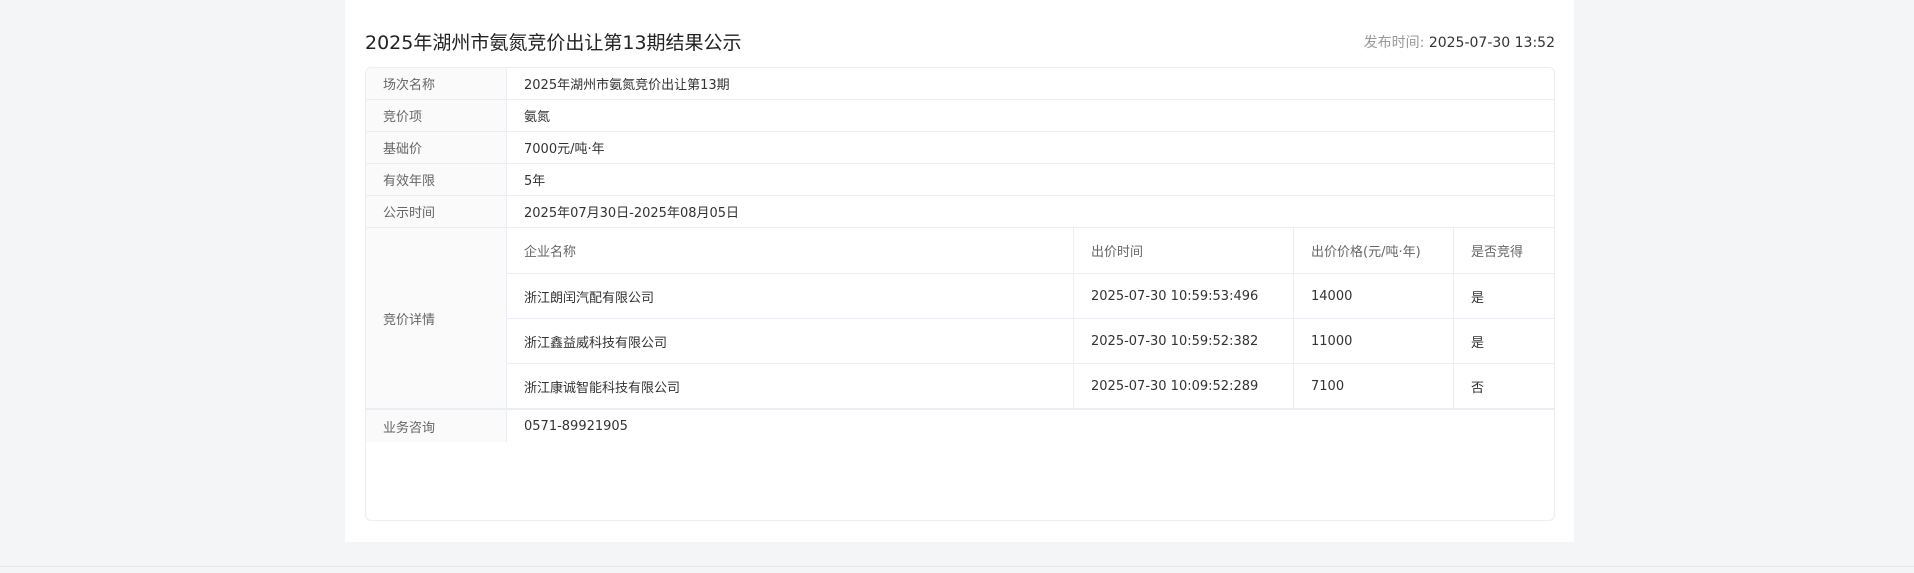 The image size is (1914, 573). Describe the element at coordinates (632, 213) in the screenshot. I see `info-value: 2025年07月30日-2025年08月05日` at that location.